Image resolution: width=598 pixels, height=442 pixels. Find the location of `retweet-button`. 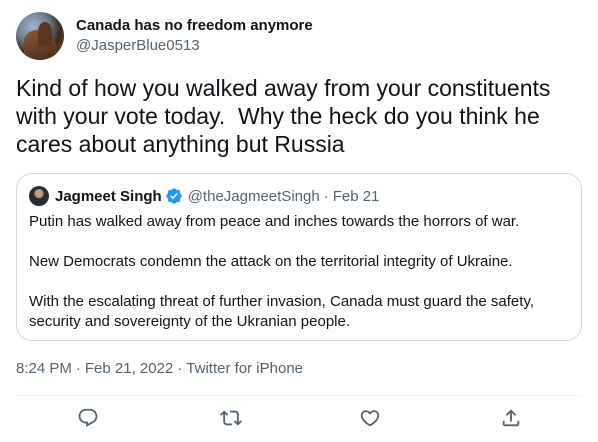

retweet-button is located at coordinates (231, 418).